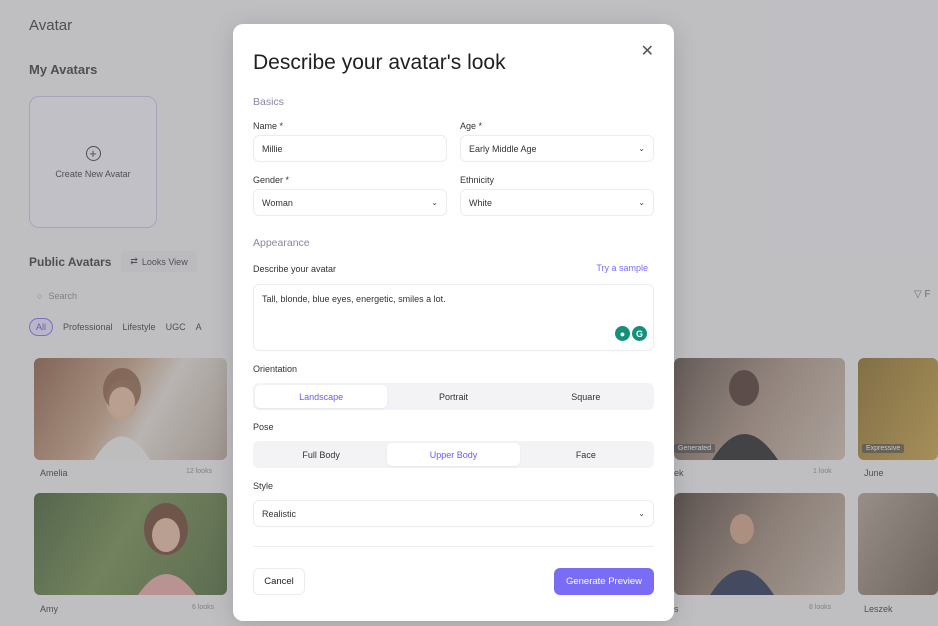 The width and height of the screenshot is (938, 626). I want to click on gender-select: Woman ⌄, so click(350, 202).